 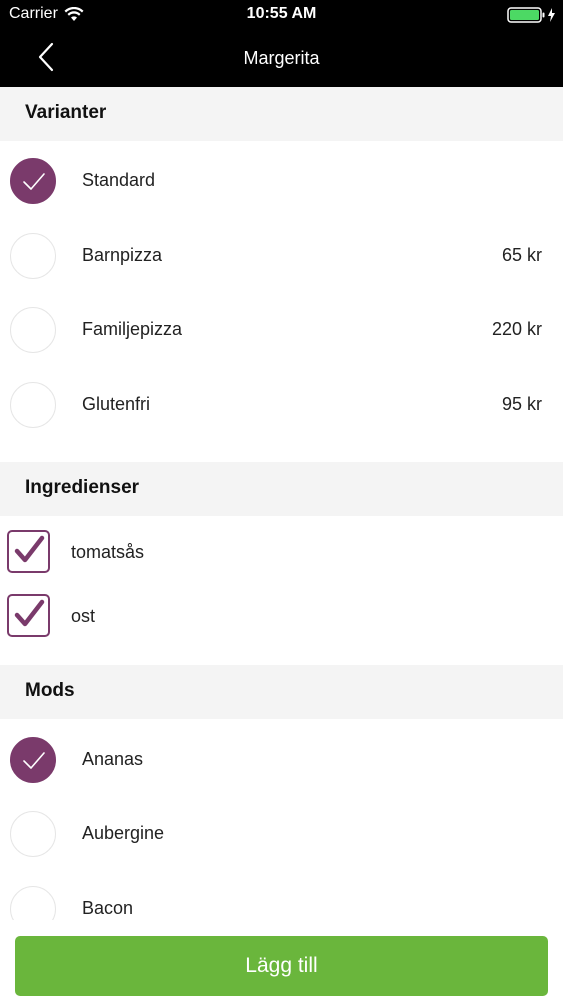 I want to click on variant-row-glutenfri: Glutenfri 95 kr, so click(x=281, y=406).